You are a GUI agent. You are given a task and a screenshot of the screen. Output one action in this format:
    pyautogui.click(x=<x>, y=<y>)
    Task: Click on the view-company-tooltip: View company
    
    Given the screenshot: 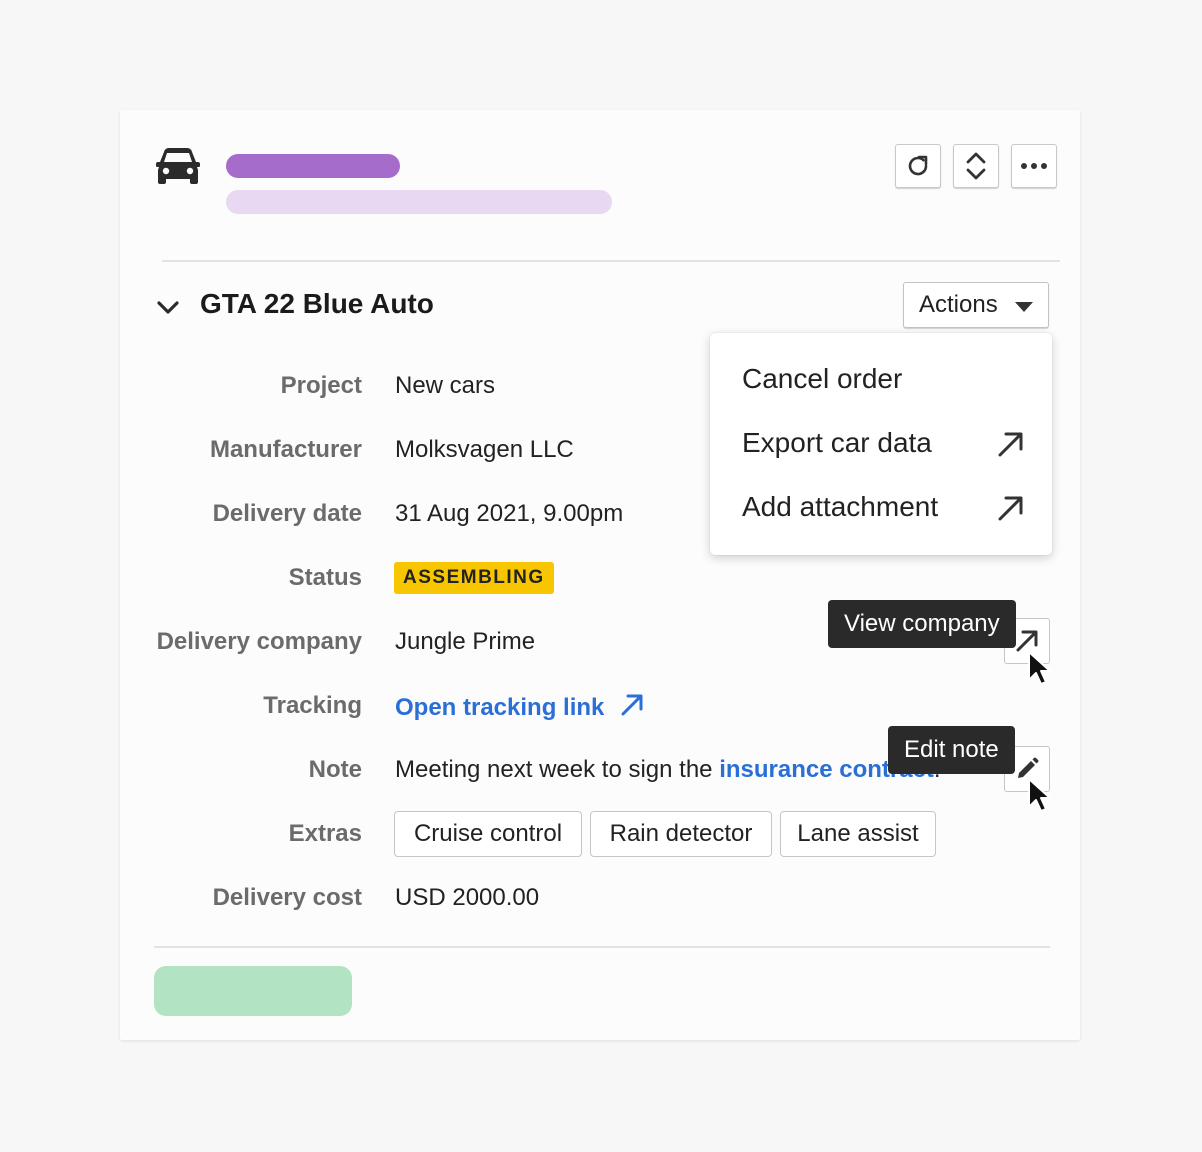 What is the action you would take?
    pyautogui.click(x=922, y=624)
    